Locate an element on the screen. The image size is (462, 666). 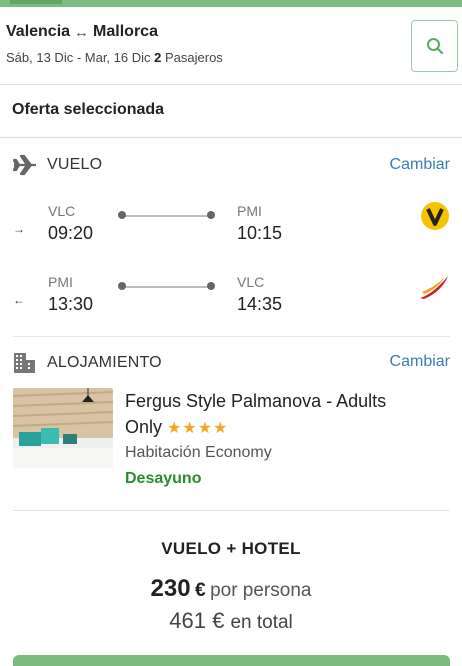
route: Valencia ↔ Mallorca is located at coordinates (82, 32).